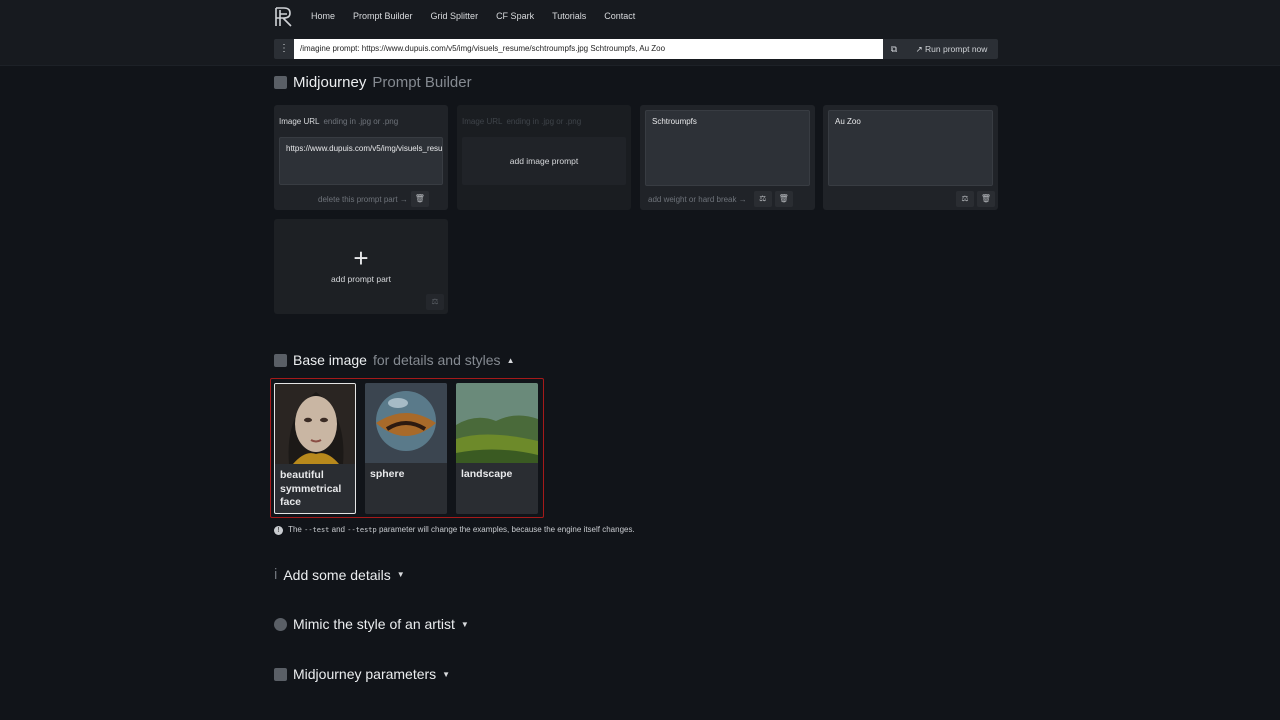 The width and height of the screenshot is (1280, 720). What do you see at coordinates (337, 574) in the screenshot?
I see `section-add-details-label: Add some details` at bounding box center [337, 574].